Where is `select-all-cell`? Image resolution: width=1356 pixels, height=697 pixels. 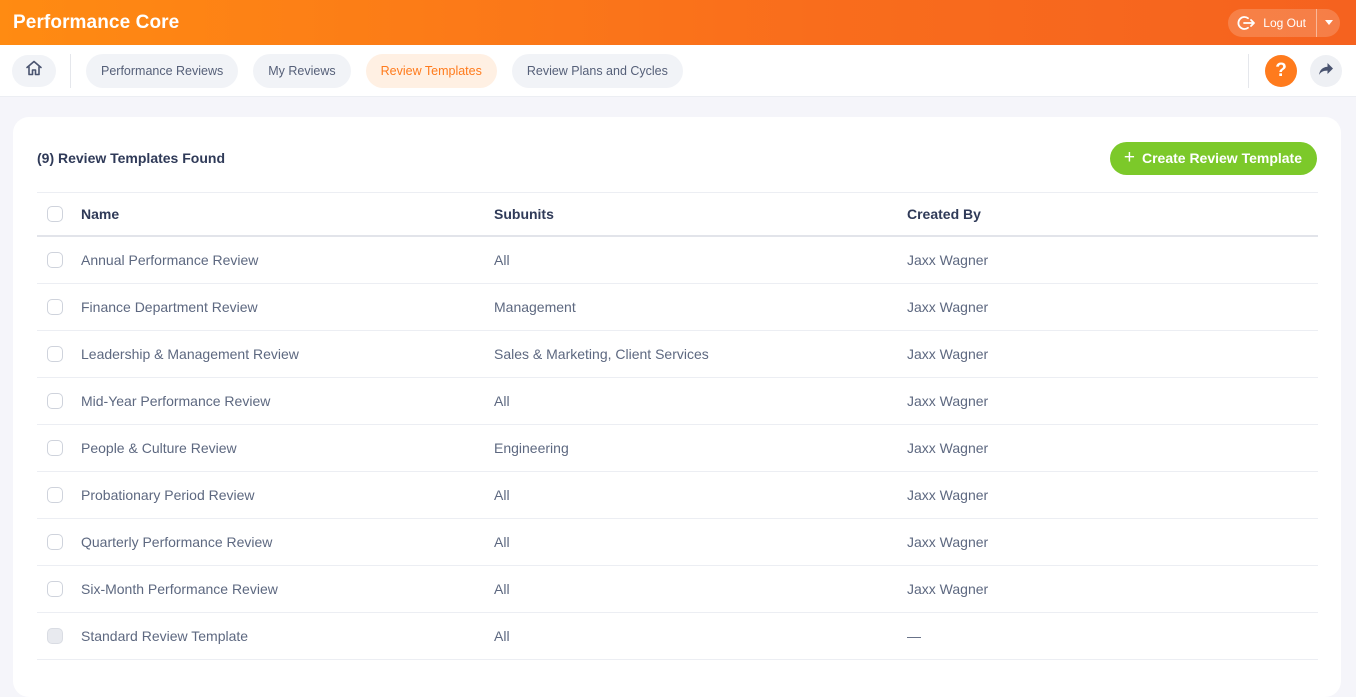 select-all-cell is located at coordinates (59, 214).